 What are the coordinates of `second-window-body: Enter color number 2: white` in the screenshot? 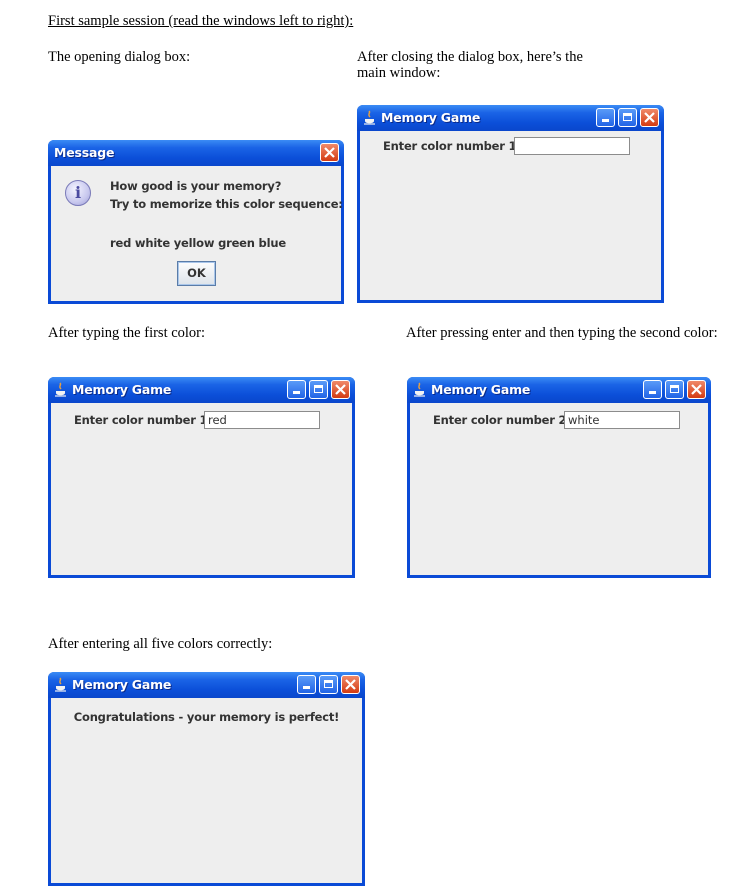 It's located at (559, 489).